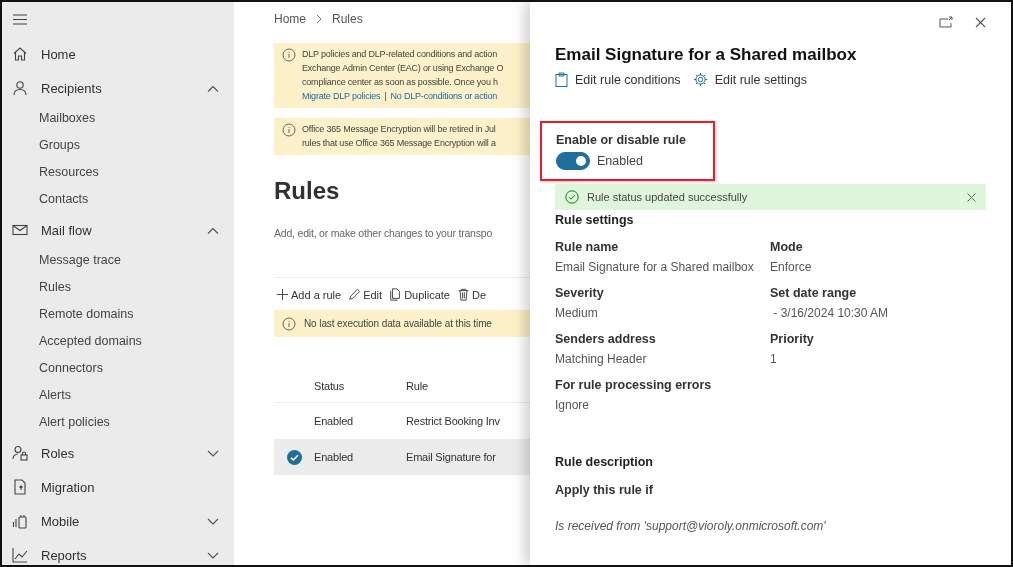  What do you see at coordinates (118, 487) in the screenshot?
I see `nav-item: Migration` at bounding box center [118, 487].